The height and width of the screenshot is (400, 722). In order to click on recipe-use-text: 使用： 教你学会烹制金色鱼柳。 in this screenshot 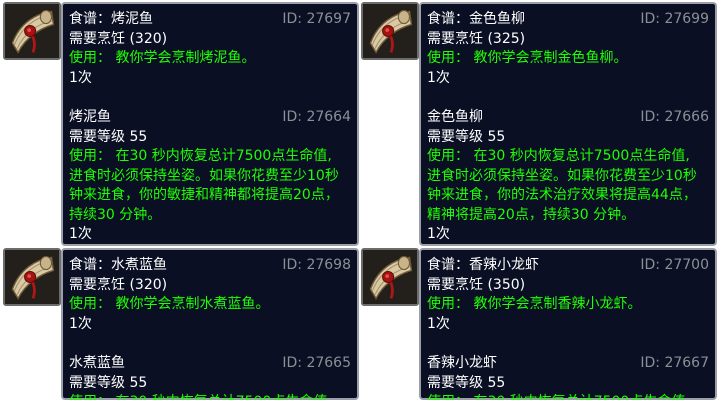, I will do `click(527, 58)`.